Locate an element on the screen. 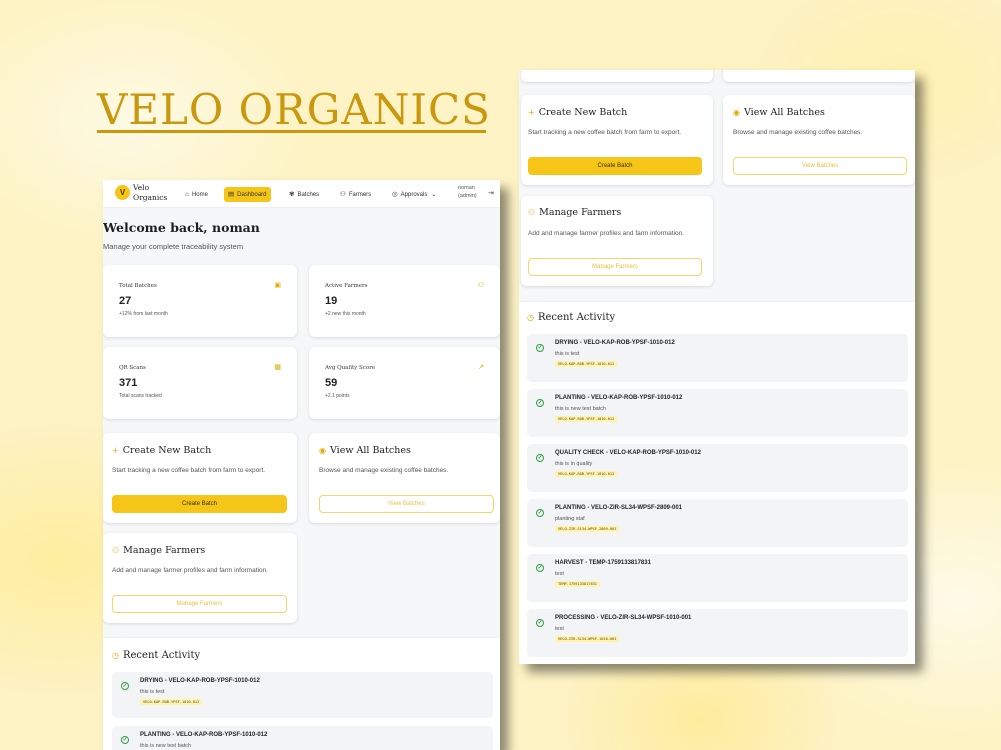 The image size is (1001, 750). stat-label: QR Scans is located at coordinates (132, 368).